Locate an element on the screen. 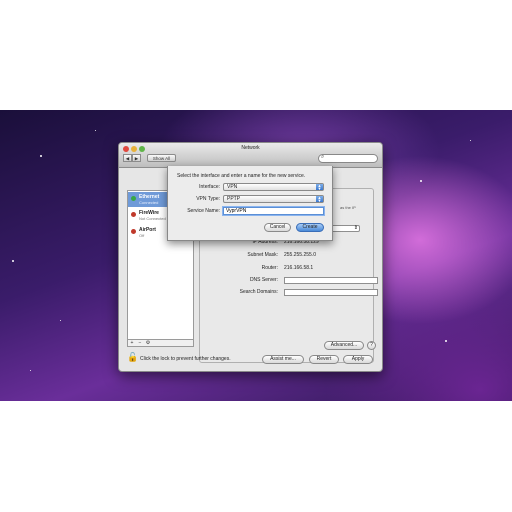  dns-server-field is located at coordinates (331, 280).